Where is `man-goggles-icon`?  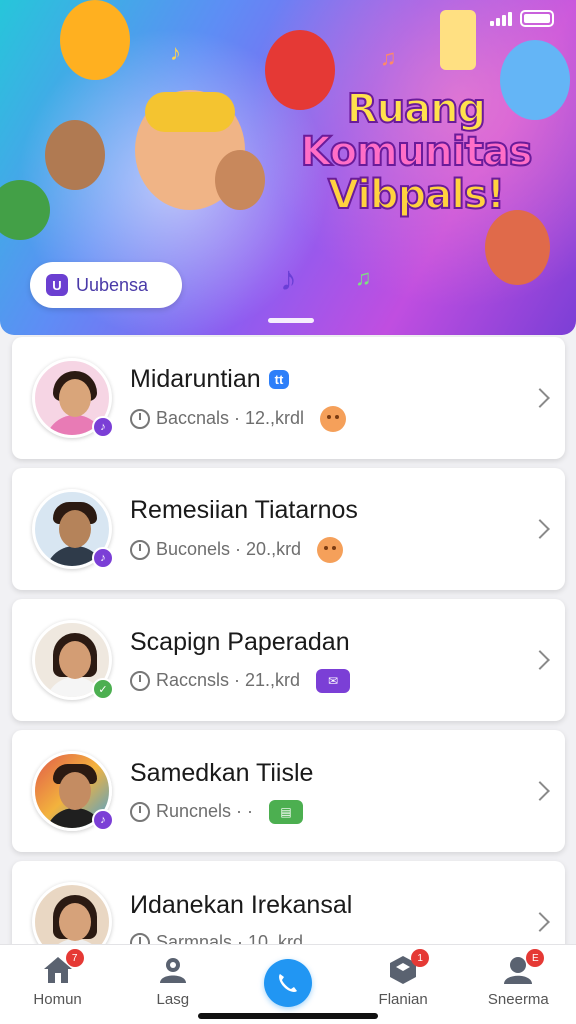
man-goggles-icon is located at coordinates (190, 112).